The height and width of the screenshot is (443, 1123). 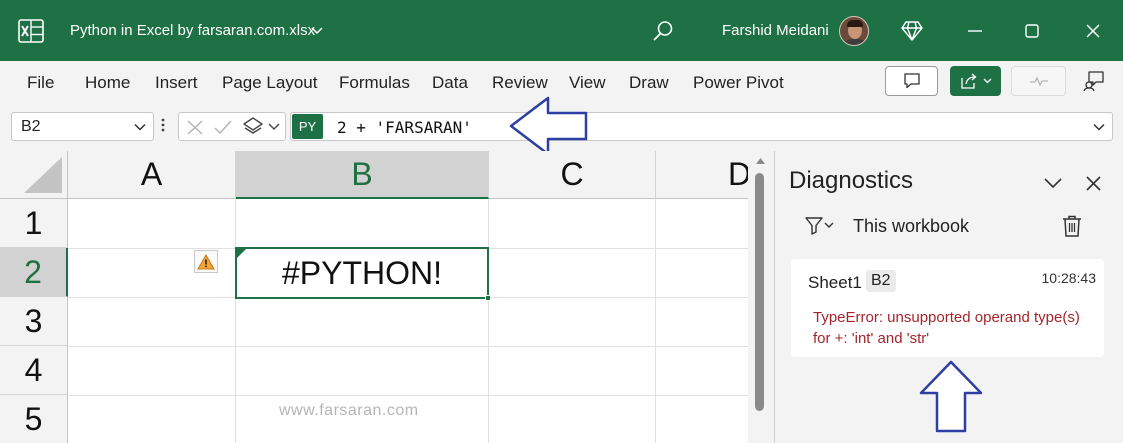 What do you see at coordinates (307, 126) in the screenshot?
I see `python-badge: PY` at bounding box center [307, 126].